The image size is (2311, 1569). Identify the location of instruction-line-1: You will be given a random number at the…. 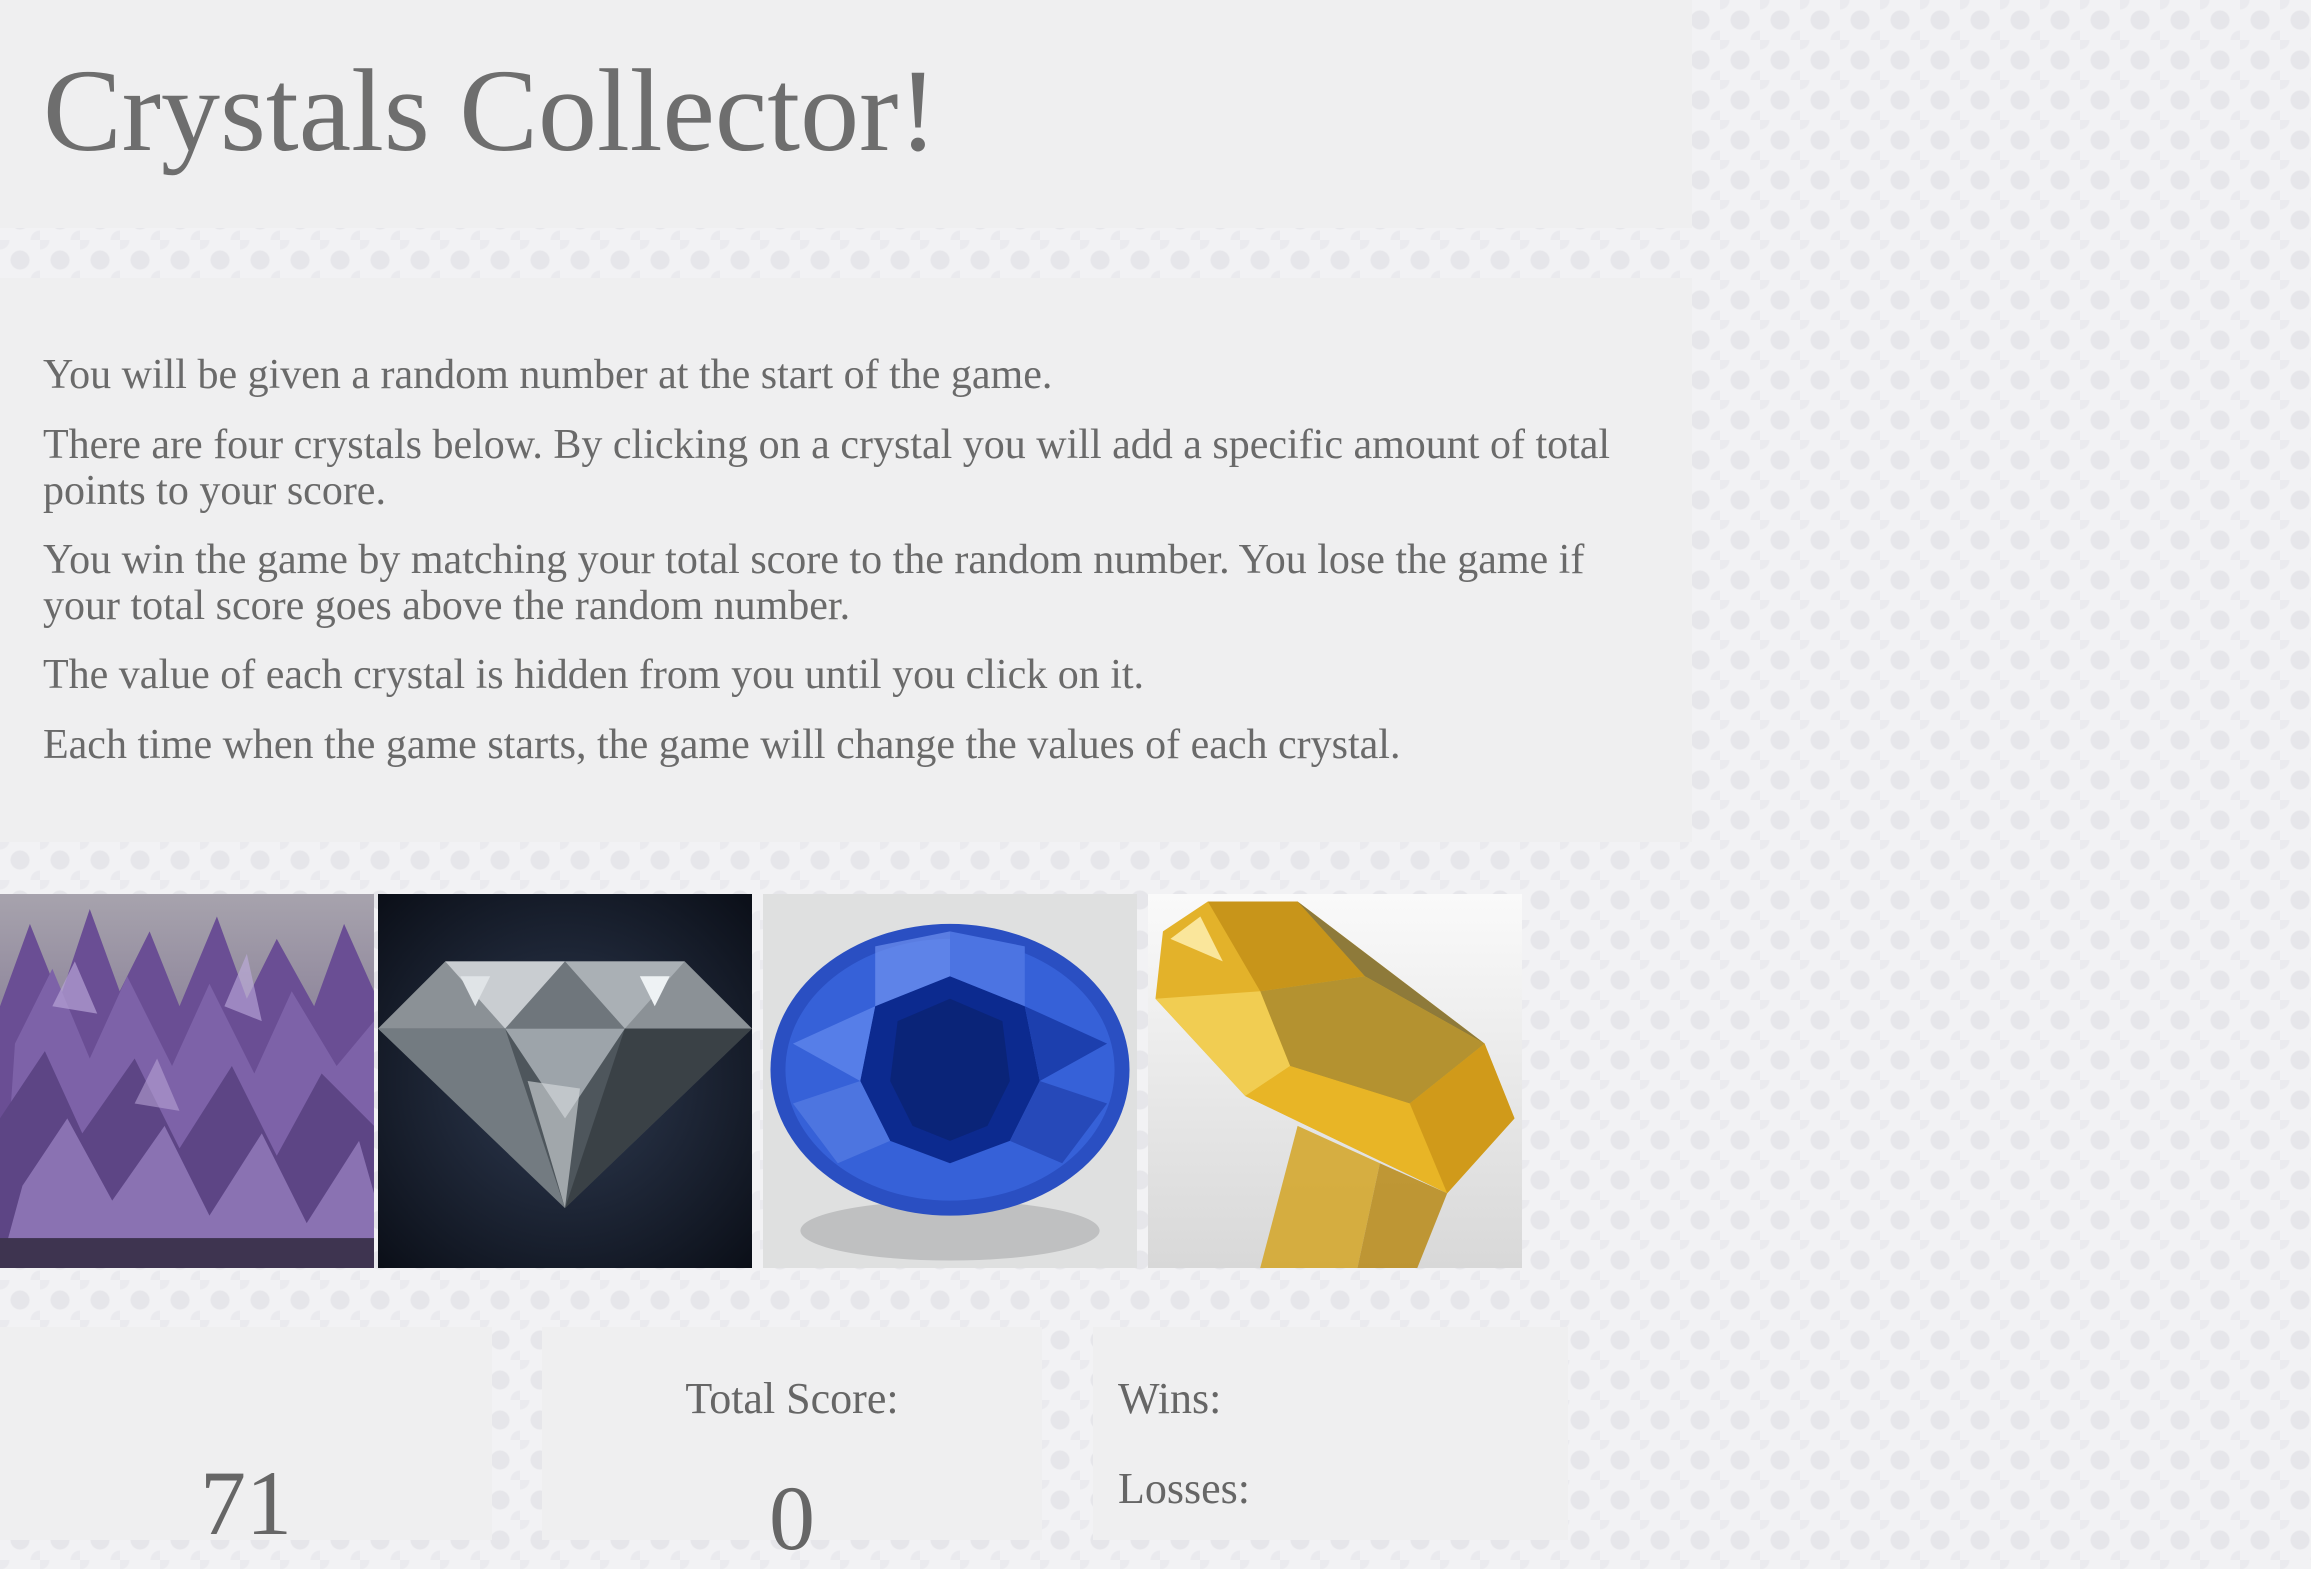
(548, 375).